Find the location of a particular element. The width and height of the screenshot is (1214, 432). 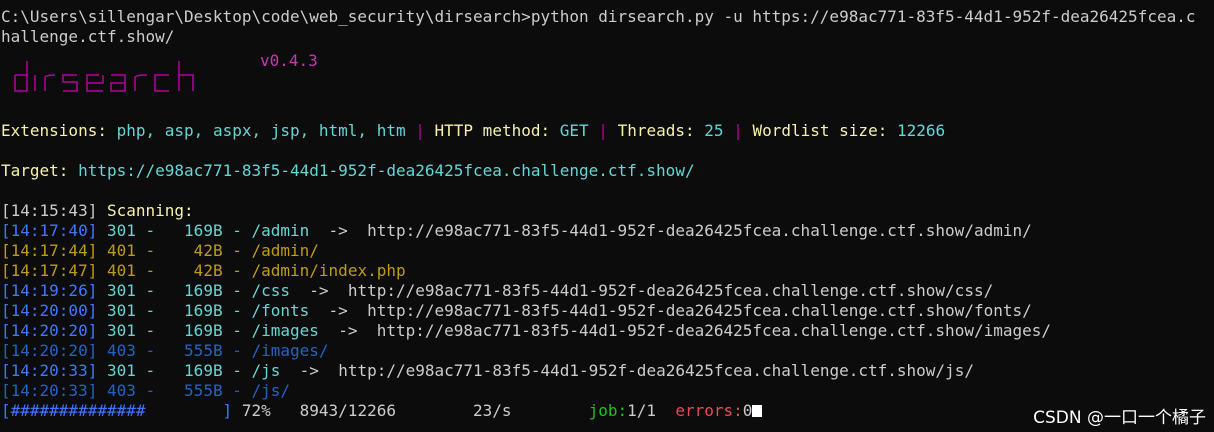

progress-bar: [############## ] is located at coordinates (117, 410).